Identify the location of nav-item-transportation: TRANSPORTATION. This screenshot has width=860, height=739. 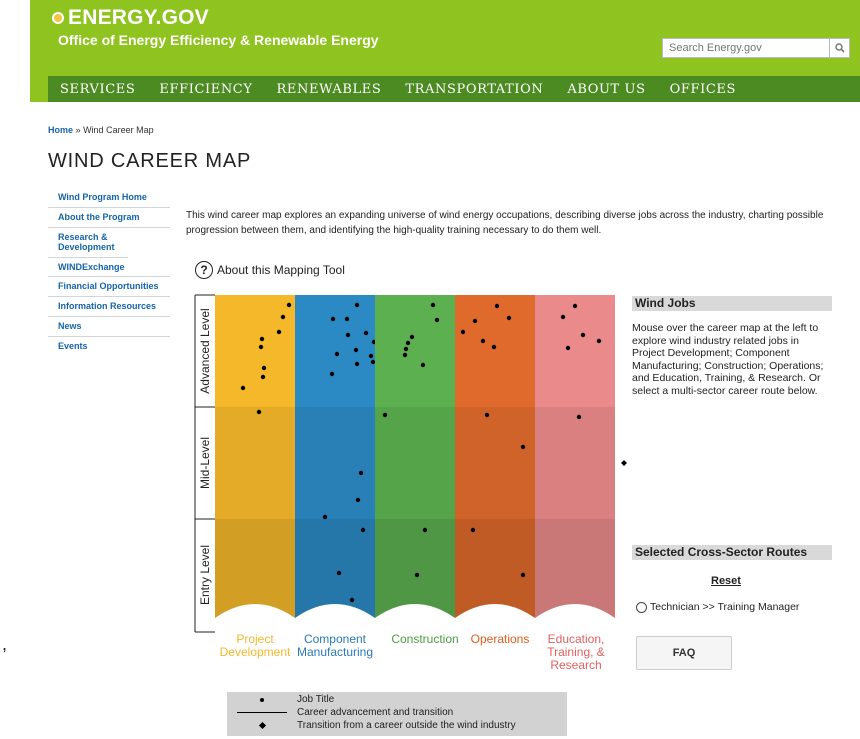
(474, 89).